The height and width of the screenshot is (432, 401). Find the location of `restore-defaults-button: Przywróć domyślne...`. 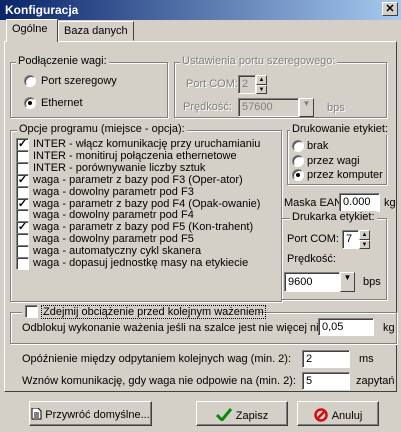

restore-defaults-button: Przywróć domyślne... is located at coordinates (90, 413).